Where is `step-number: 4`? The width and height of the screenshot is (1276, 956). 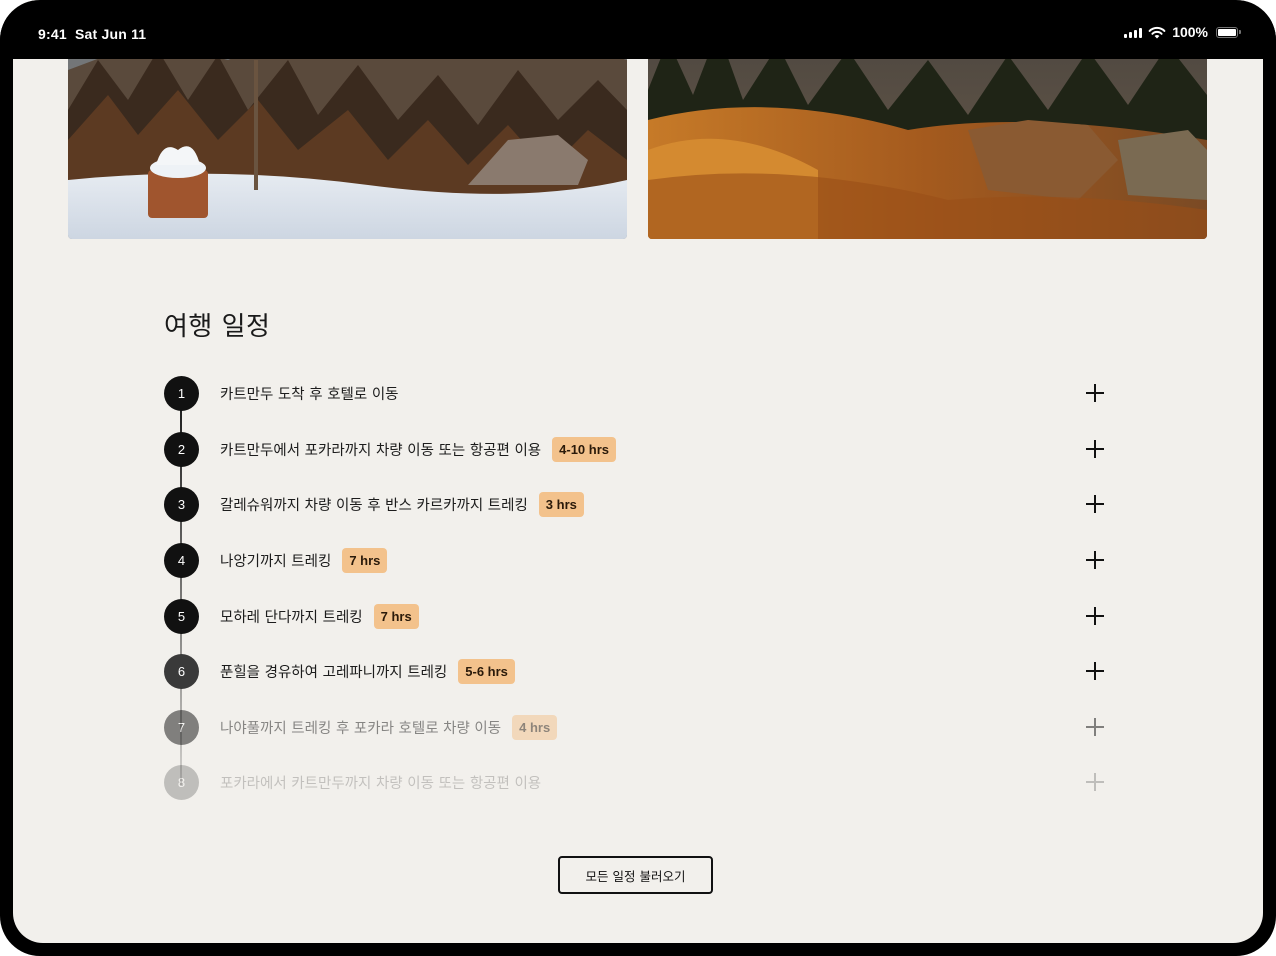 step-number: 4 is located at coordinates (181, 560).